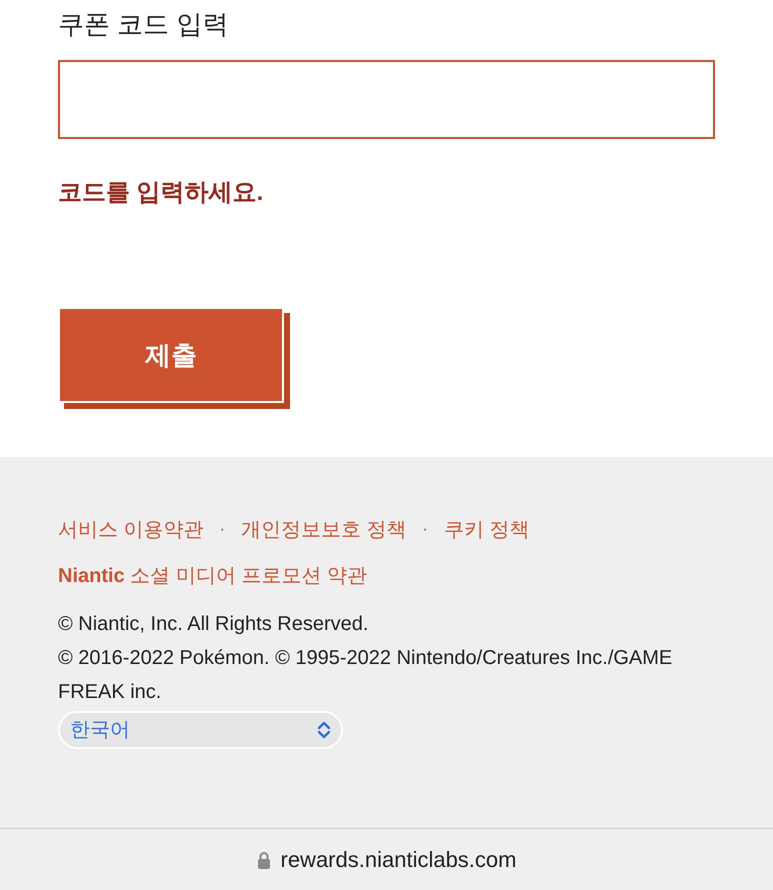 This screenshot has width=773, height=890. Describe the element at coordinates (212, 576) in the screenshot. I see `promotion-terms-link: Niantic 소셜 미디어 프로모션 약관` at that location.